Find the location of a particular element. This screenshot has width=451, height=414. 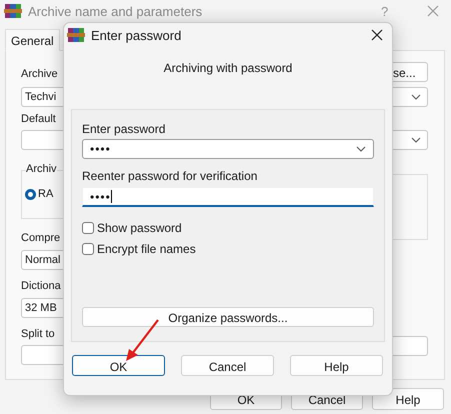

radio-label: RA is located at coordinates (46, 194).